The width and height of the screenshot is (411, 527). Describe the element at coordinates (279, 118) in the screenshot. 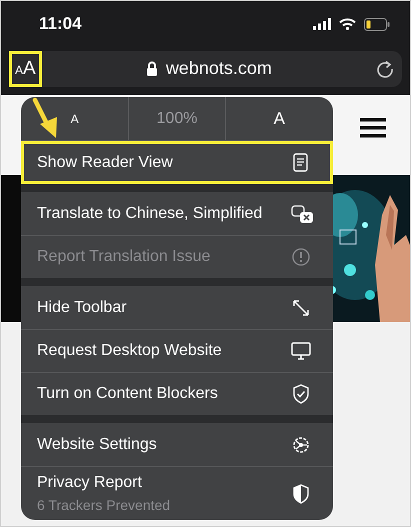

I see `increase-text-button: A` at that location.